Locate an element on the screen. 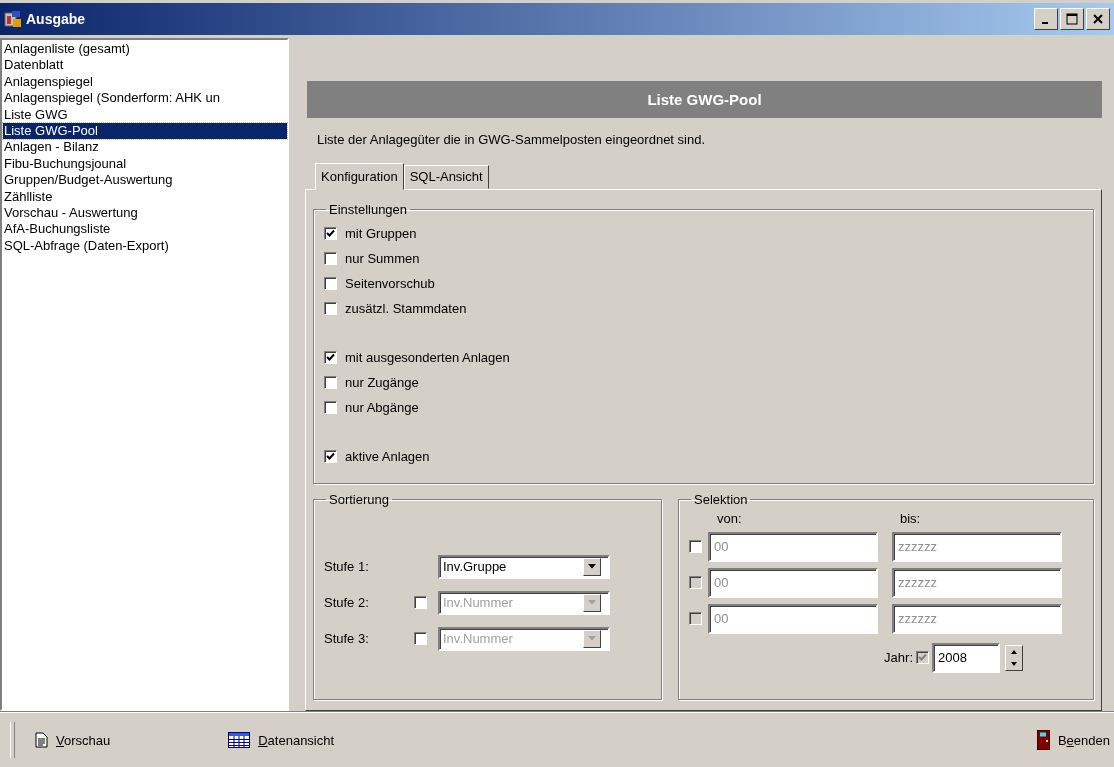 The image size is (1114, 767). column-label: bis: is located at coordinates (910, 518).